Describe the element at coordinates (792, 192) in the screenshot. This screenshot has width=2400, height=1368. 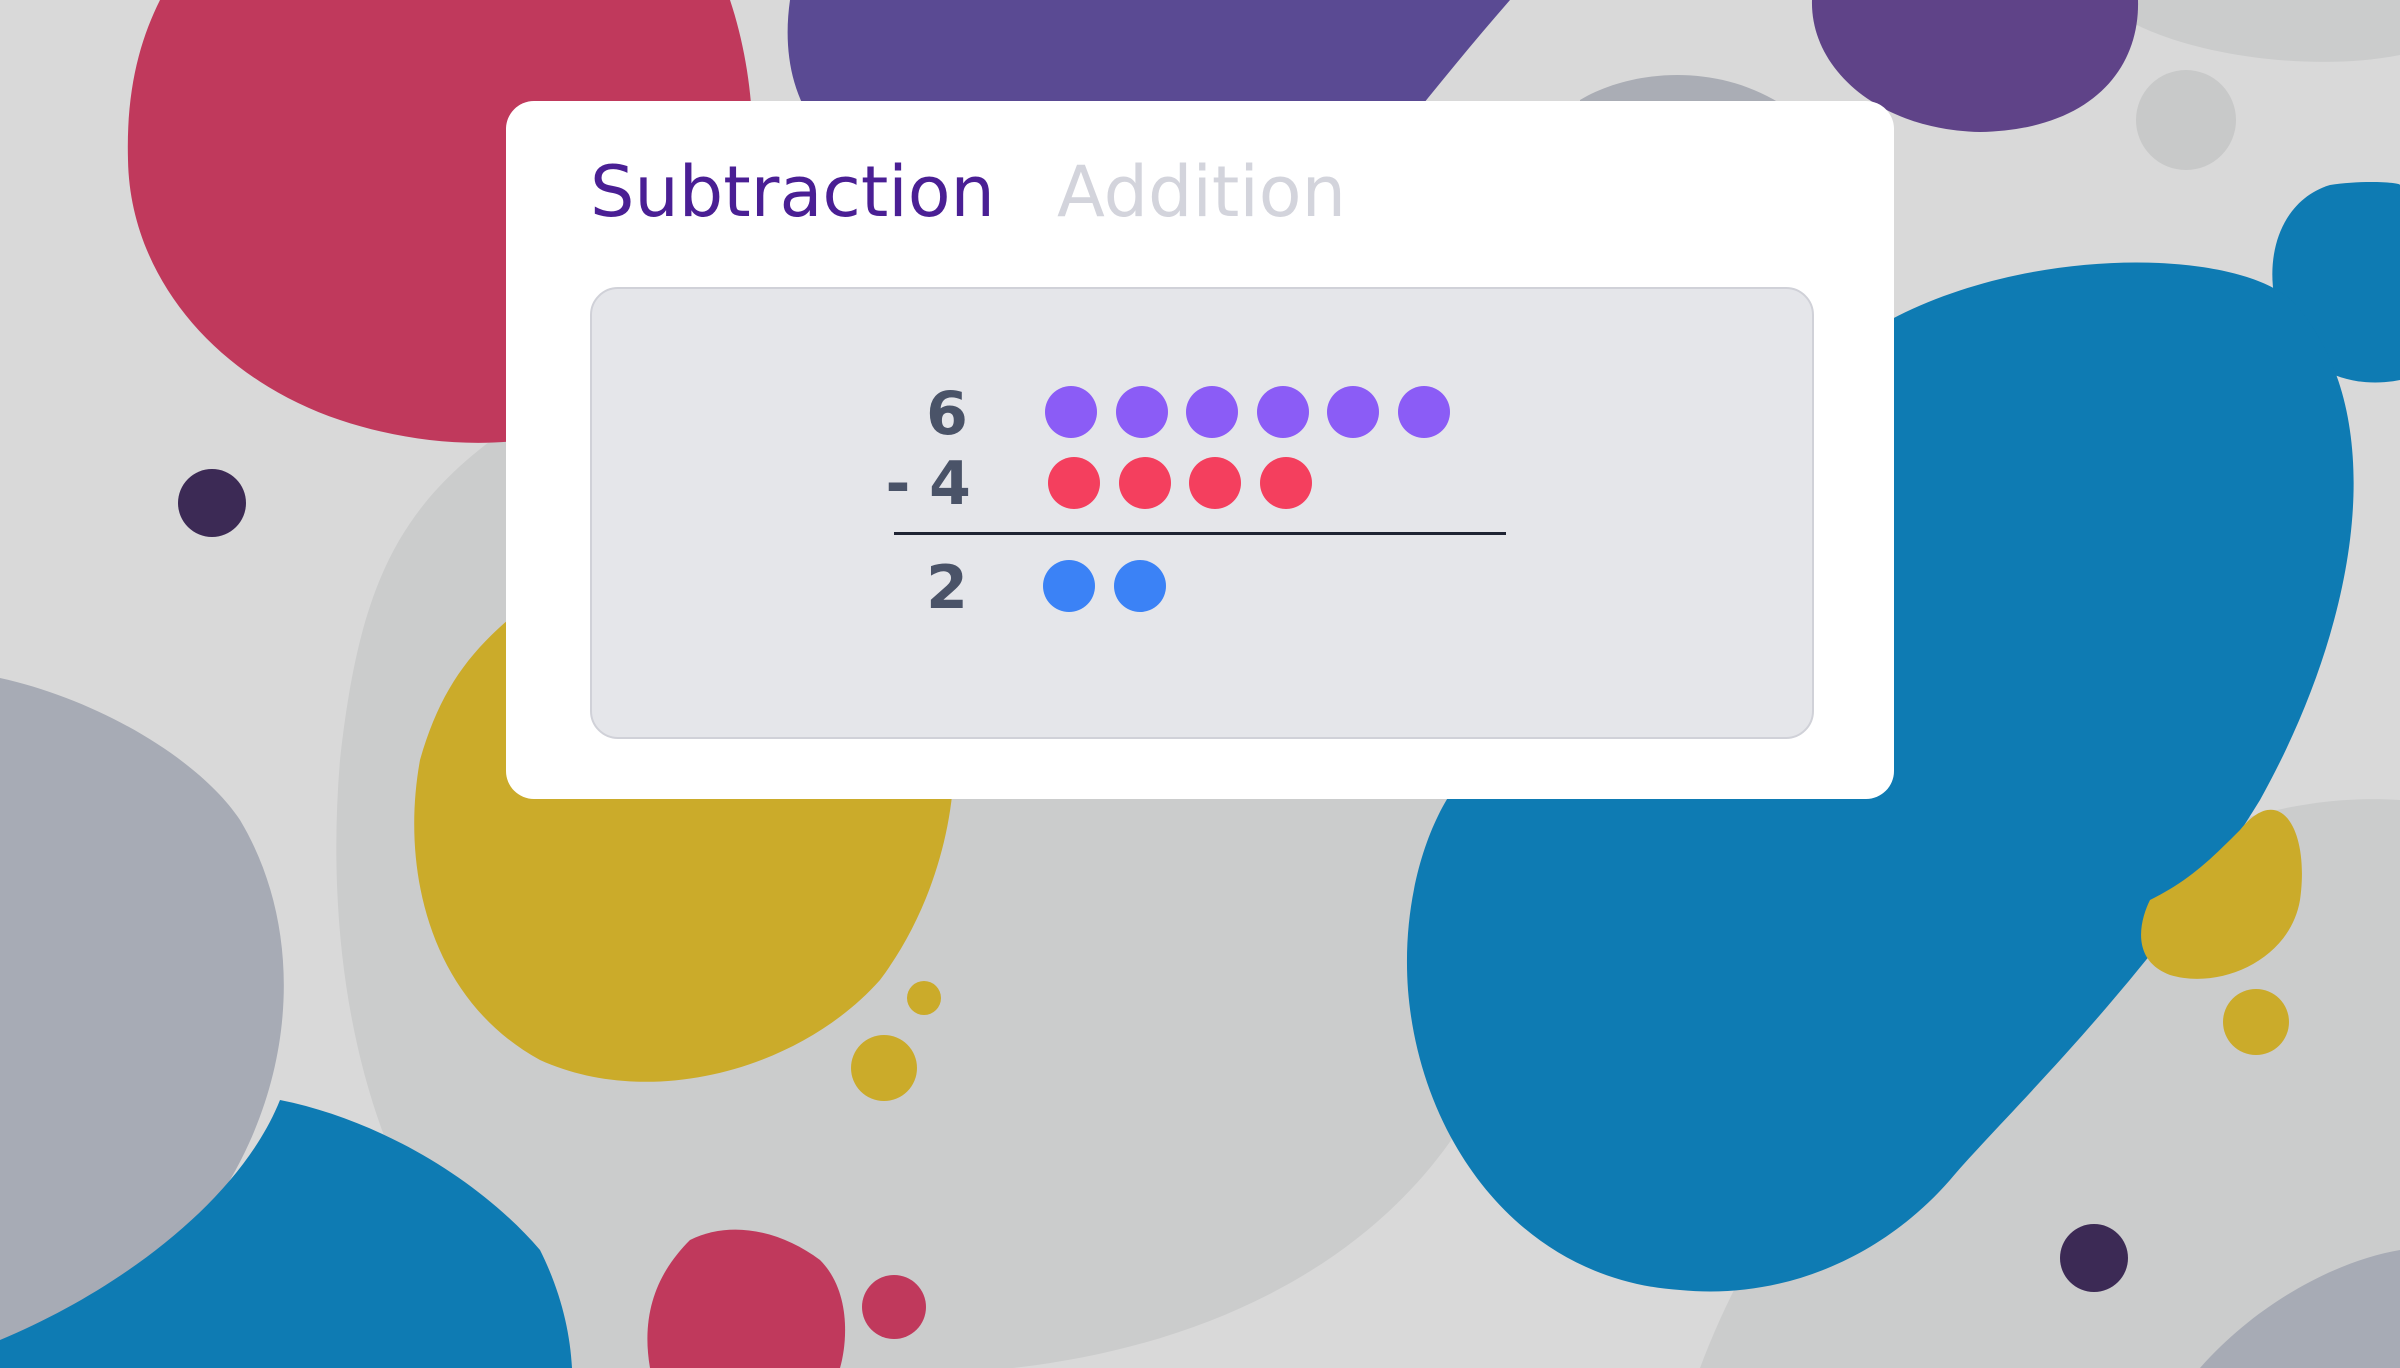
I see `tab-subtraction: Subtraction` at that location.